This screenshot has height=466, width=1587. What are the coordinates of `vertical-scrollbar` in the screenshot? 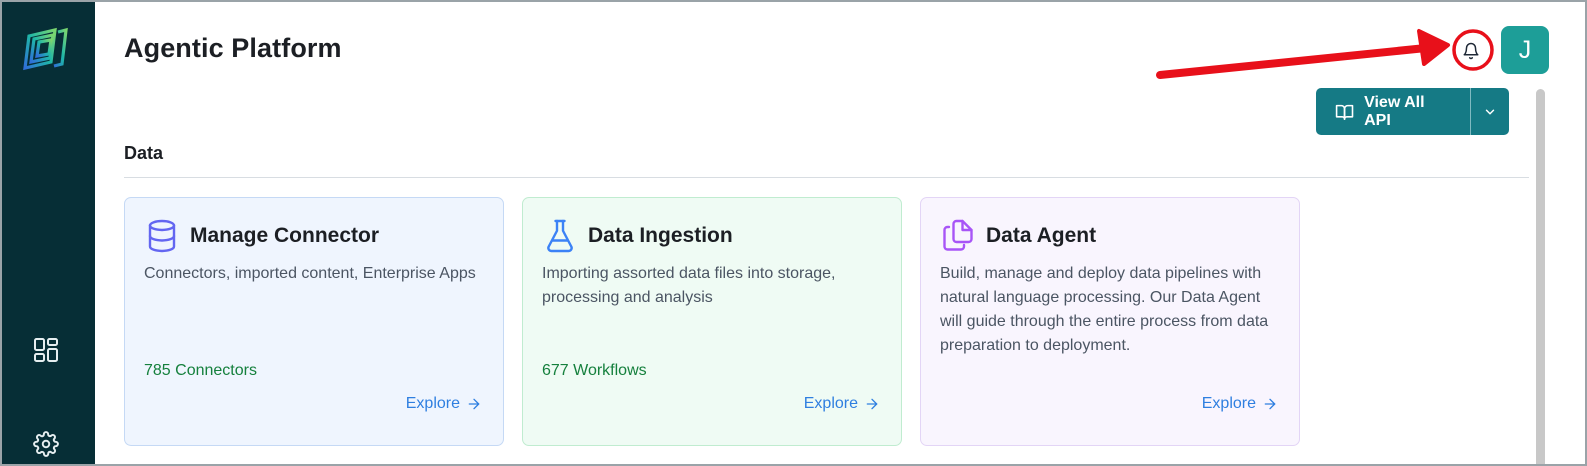 It's located at (1540, 276).